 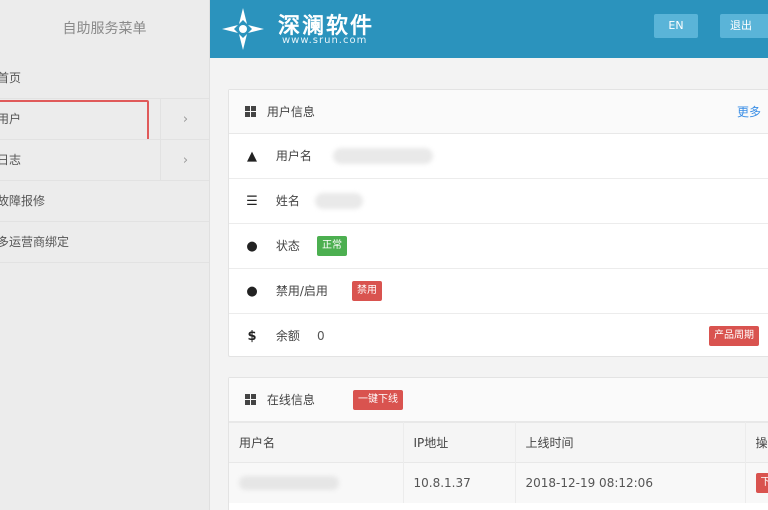 I want to click on offline-action-button: 下, so click(x=761, y=482).